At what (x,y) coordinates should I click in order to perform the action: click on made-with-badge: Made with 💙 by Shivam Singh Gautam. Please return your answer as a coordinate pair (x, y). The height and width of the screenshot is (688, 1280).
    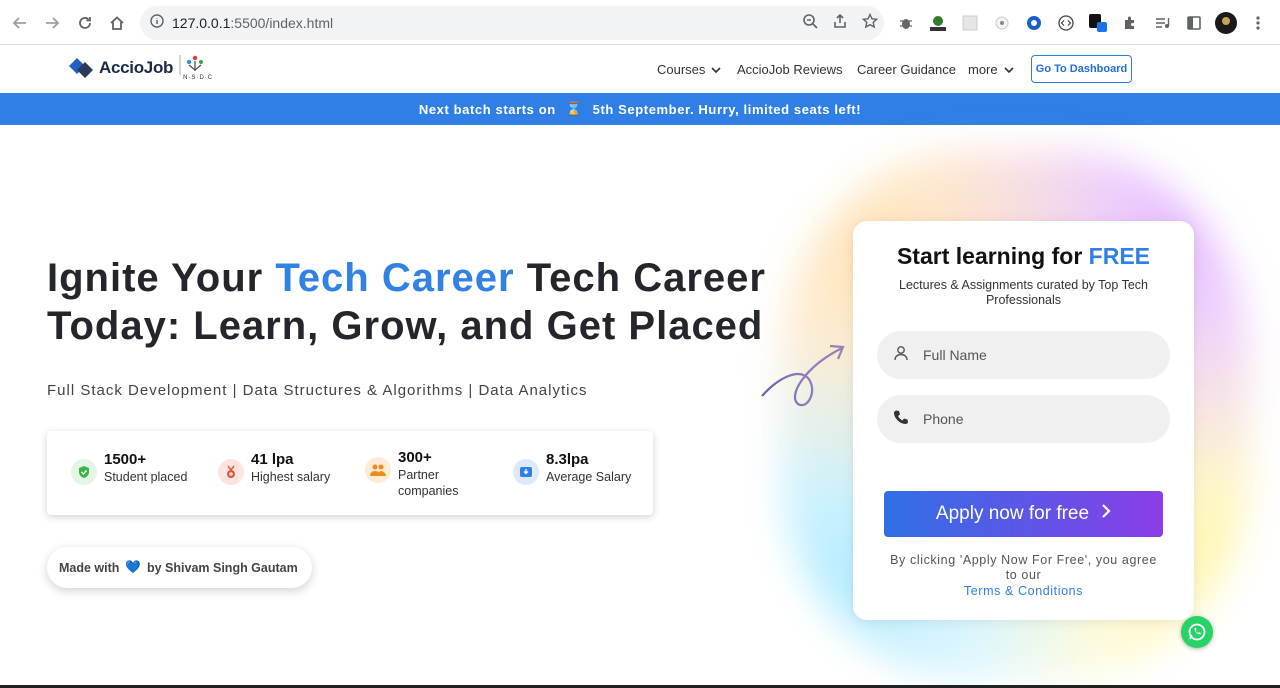
    Looking at the image, I should click on (179, 567).